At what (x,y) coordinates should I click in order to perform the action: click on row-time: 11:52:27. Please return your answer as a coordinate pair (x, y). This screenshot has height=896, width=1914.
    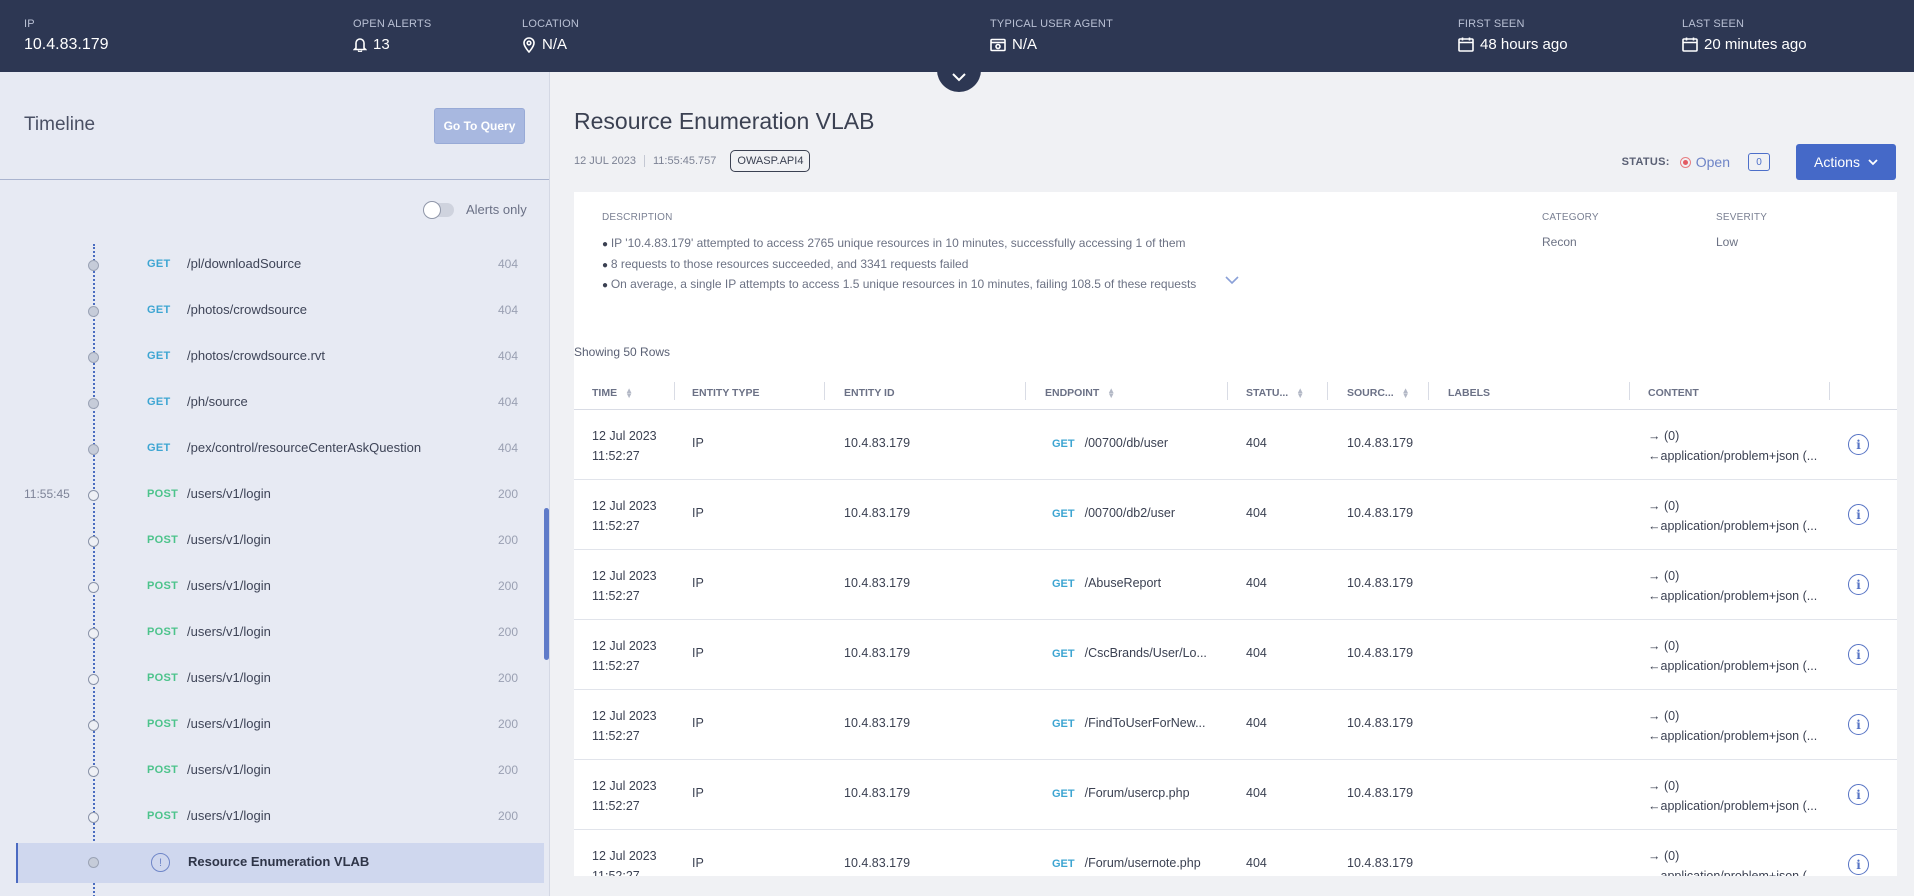
    Looking at the image, I should click on (616, 736).